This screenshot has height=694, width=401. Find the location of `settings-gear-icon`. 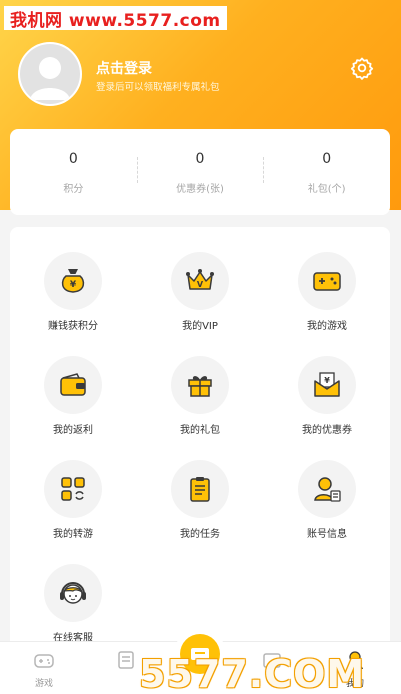

settings-gear-icon is located at coordinates (362, 68).